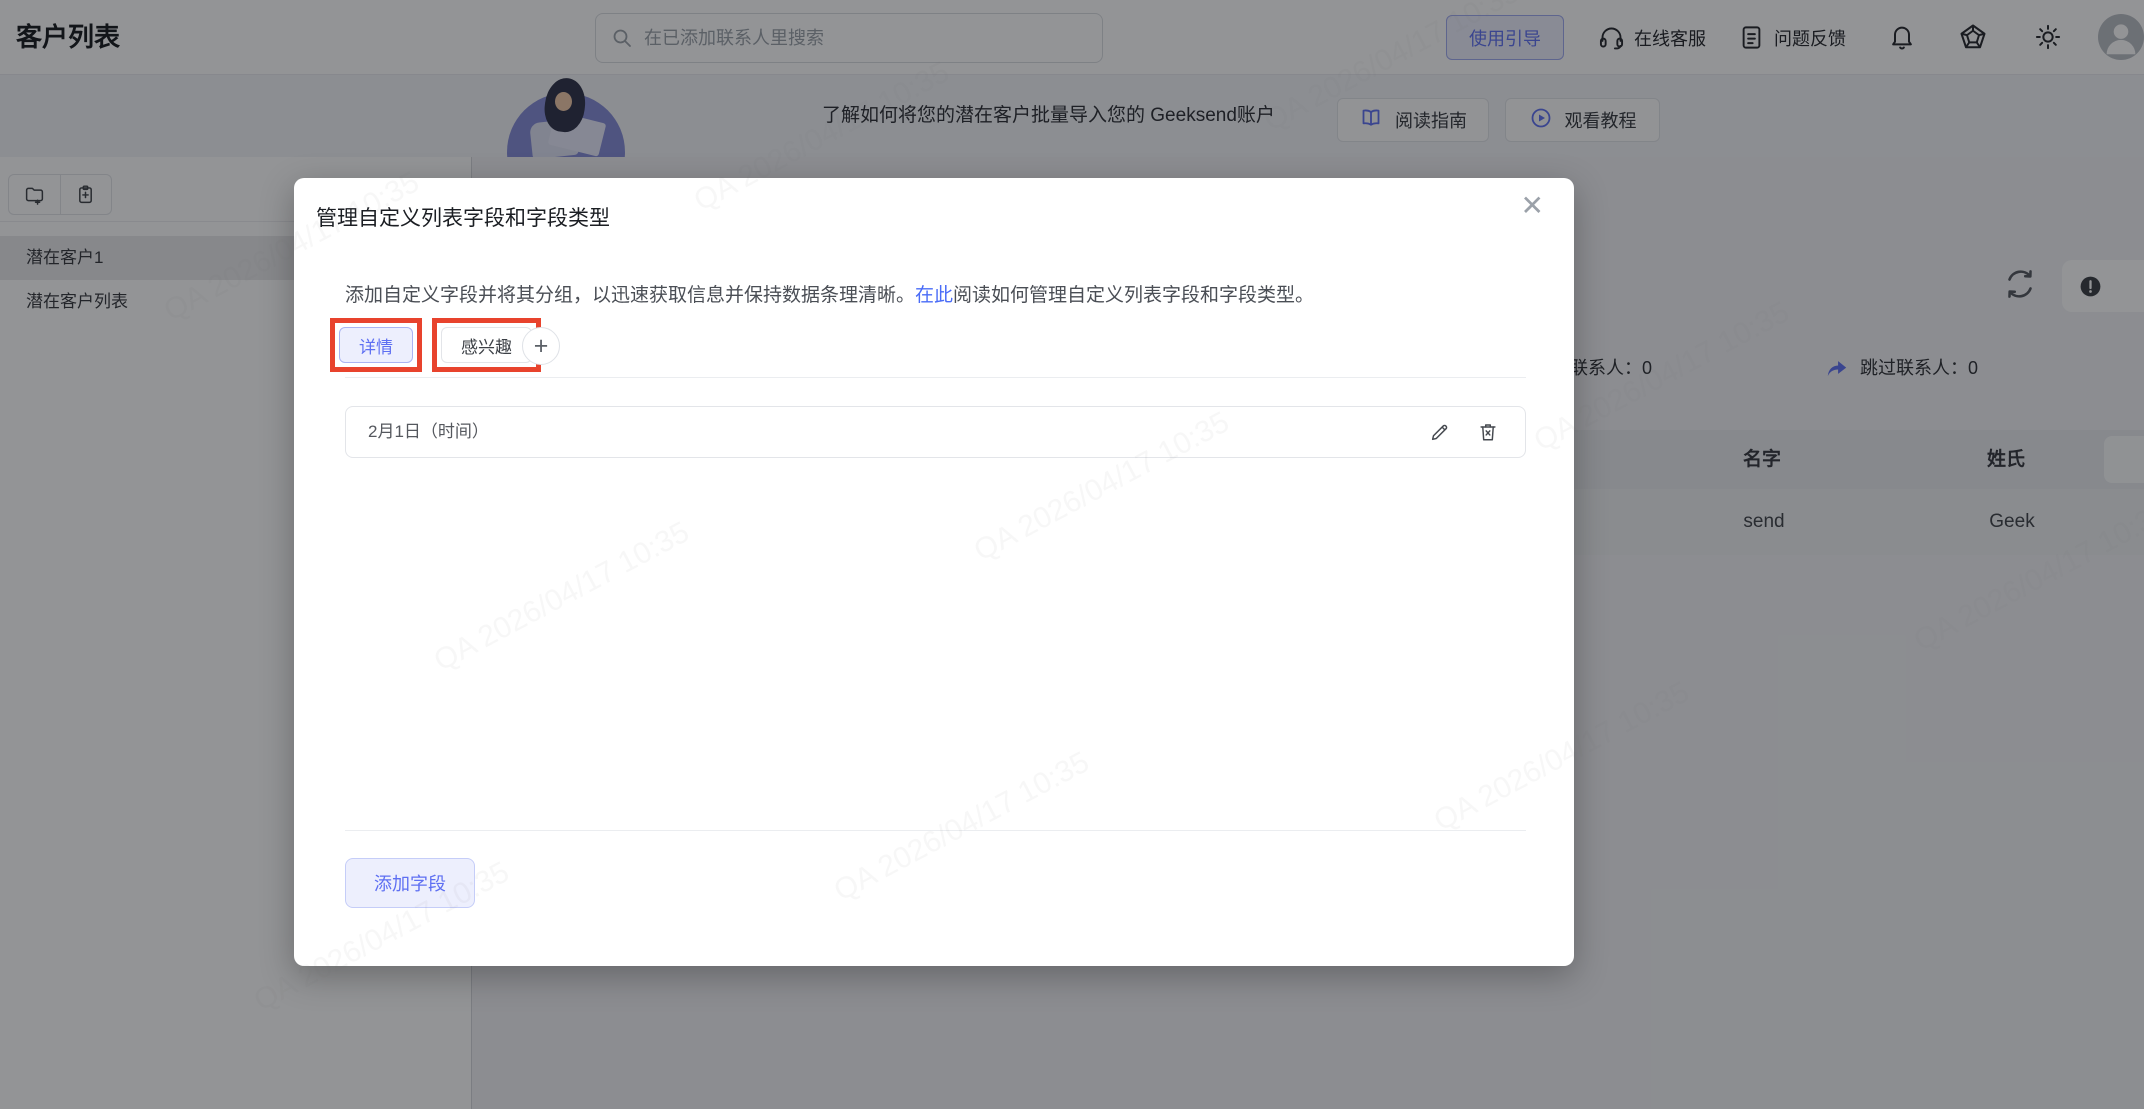 The width and height of the screenshot is (2144, 1109). I want to click on description-text: 添加自定义字段并将其分组，以迅速获取信息并保持数据条理清晰。, so click(630, 295).